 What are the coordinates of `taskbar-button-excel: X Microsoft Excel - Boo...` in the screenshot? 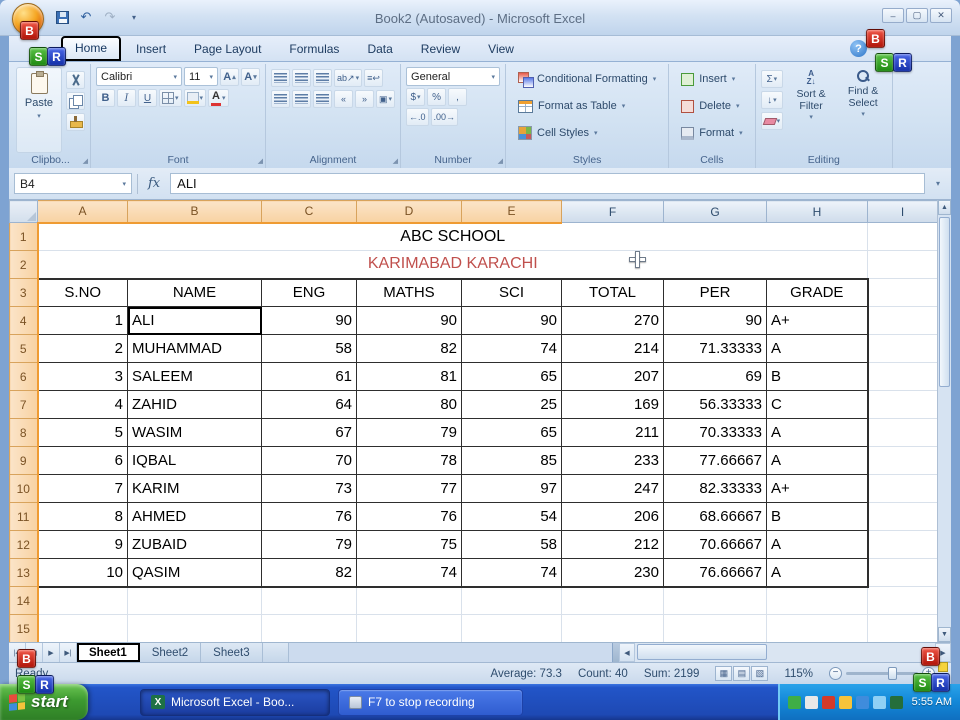 It's located at (235, 702).